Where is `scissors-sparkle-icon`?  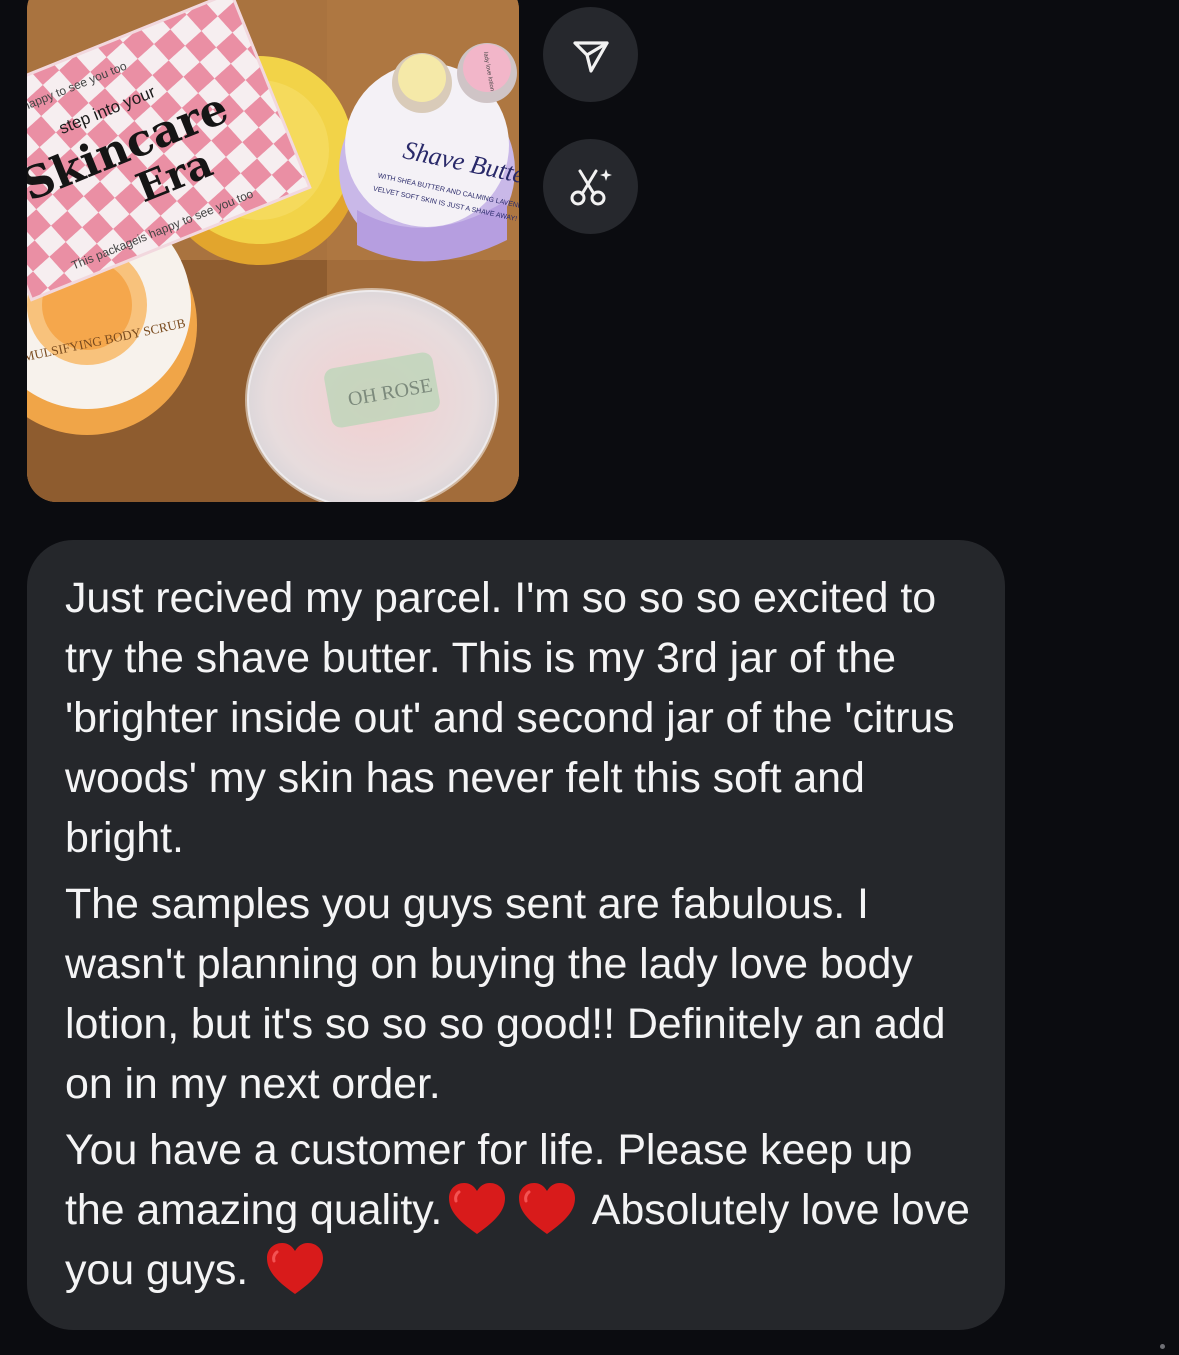
scissors-sparkle-icon is located at coordinates (591, 186).